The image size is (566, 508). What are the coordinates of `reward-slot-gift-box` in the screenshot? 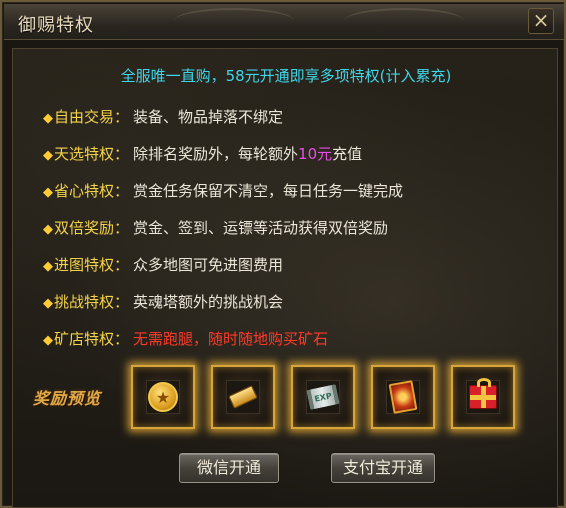 It's located at (483, 397).